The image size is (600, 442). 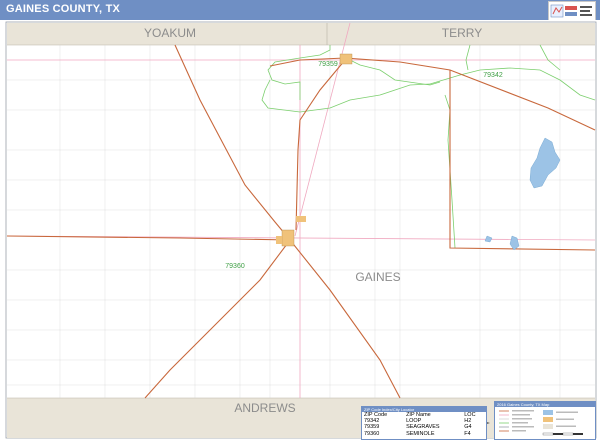 What do you see at coordinates (328, 64) in the screenshot?
I see `zip-label-79359: 79359` at bounding box center [328, 64].